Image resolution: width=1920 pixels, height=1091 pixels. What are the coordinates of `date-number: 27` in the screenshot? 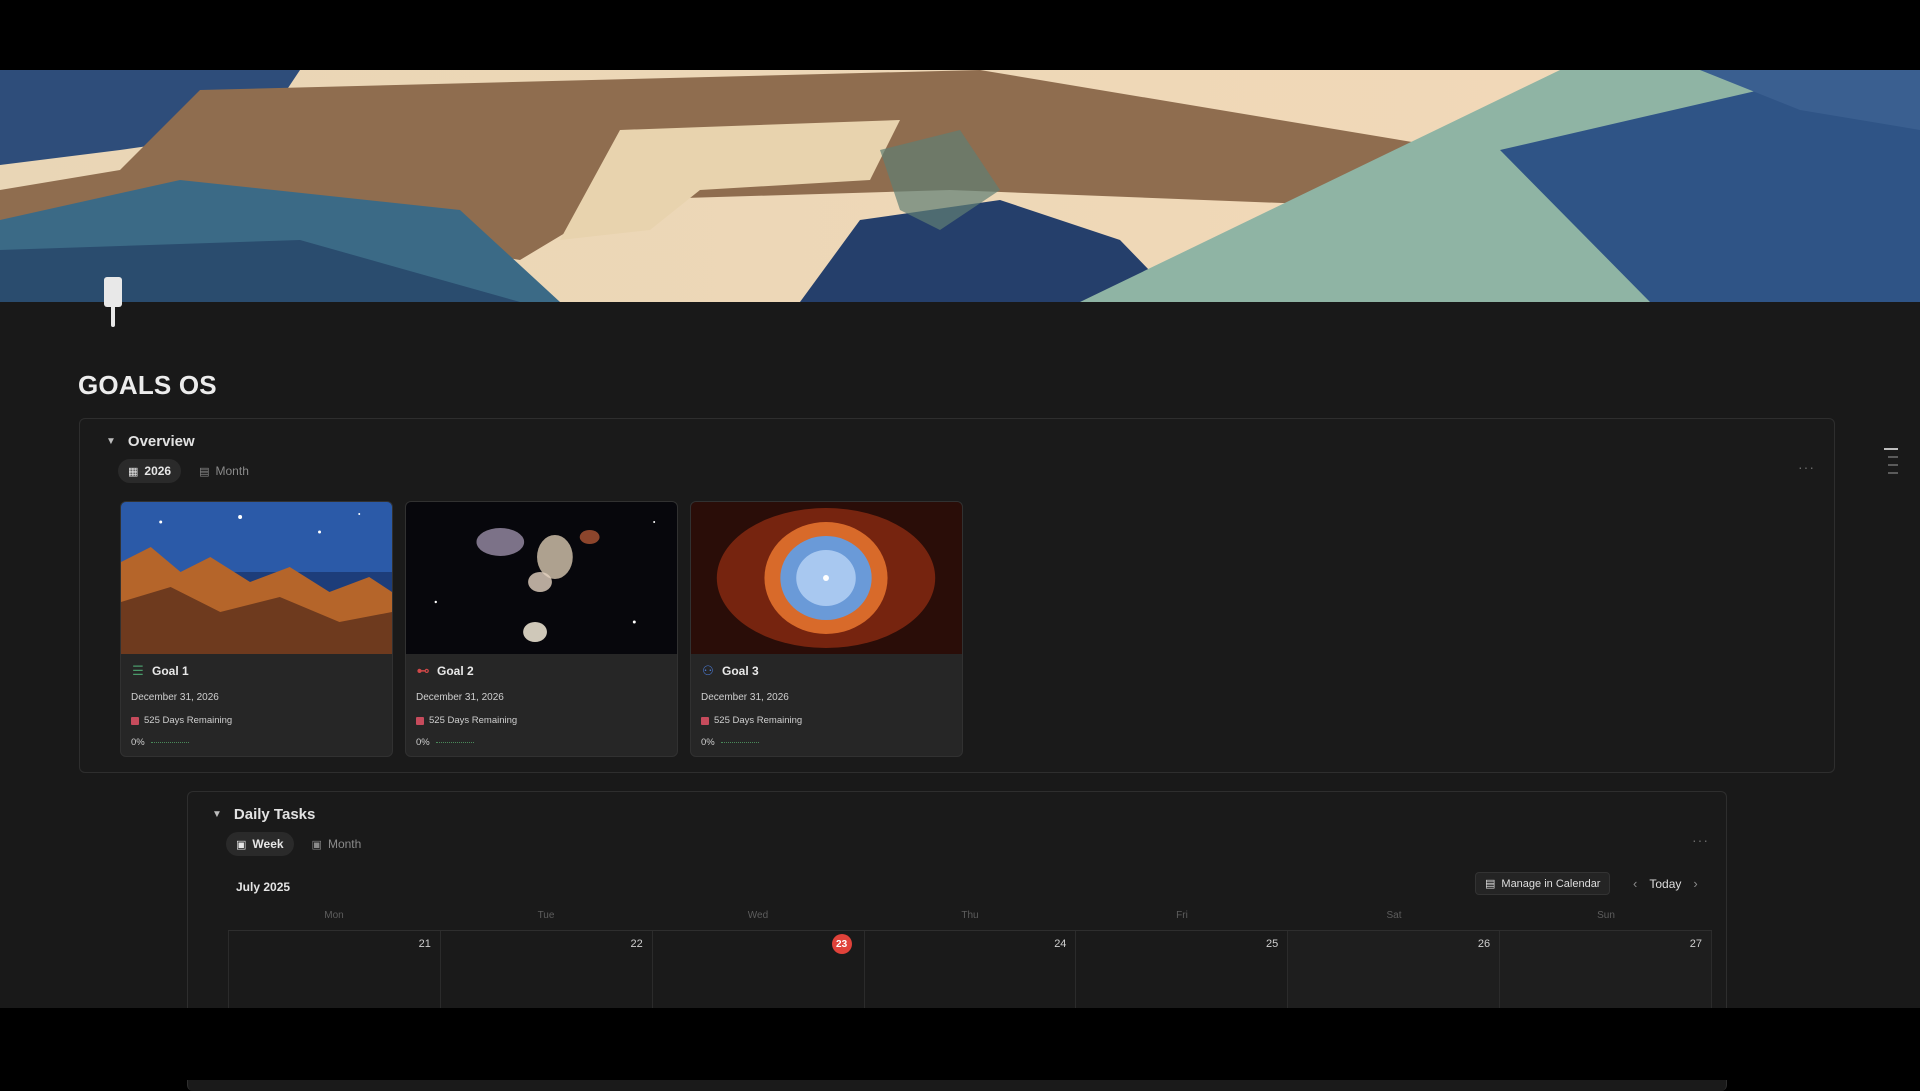 It's located at (1696, 944).